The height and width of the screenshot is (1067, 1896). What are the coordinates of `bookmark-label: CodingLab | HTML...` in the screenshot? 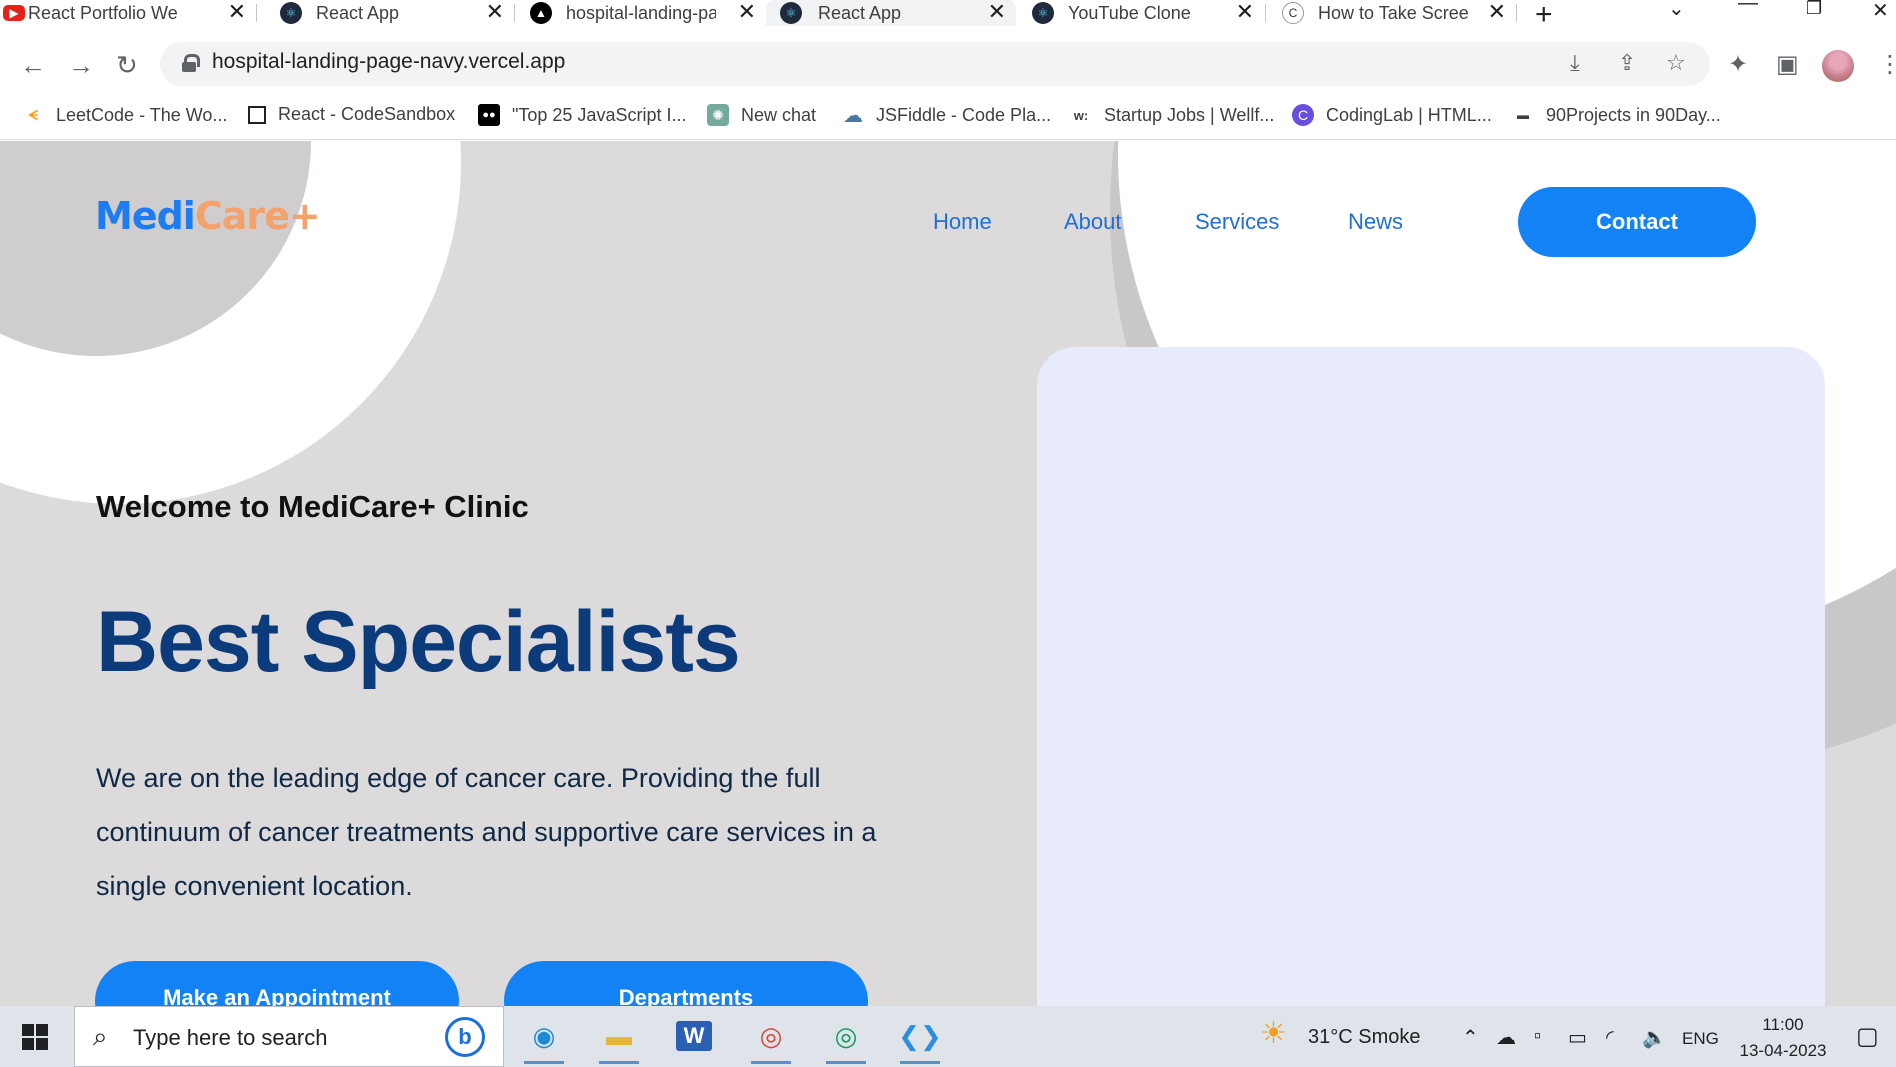 It's located at (1409, 114).